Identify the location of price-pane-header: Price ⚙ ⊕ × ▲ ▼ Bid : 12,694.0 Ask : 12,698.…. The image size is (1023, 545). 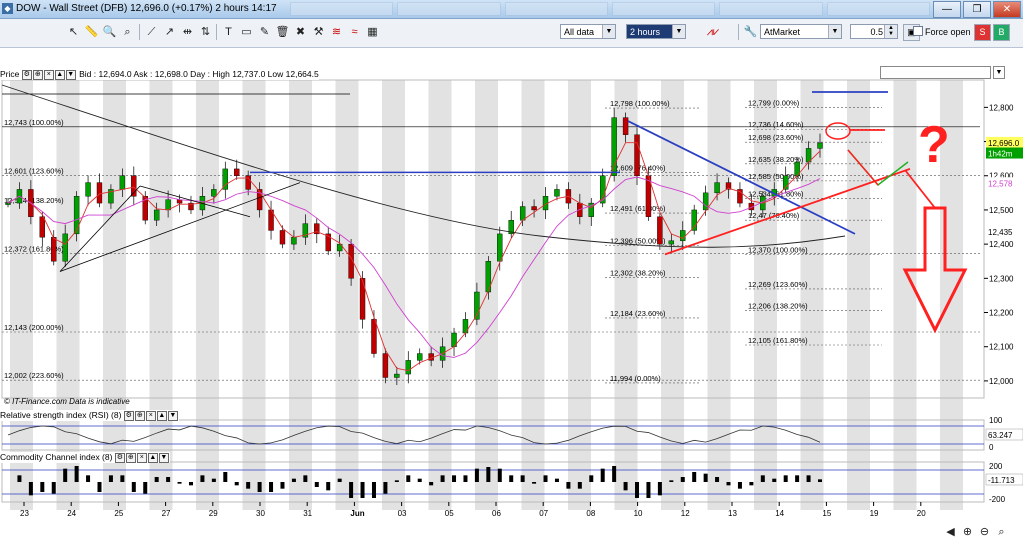
(159, 74).